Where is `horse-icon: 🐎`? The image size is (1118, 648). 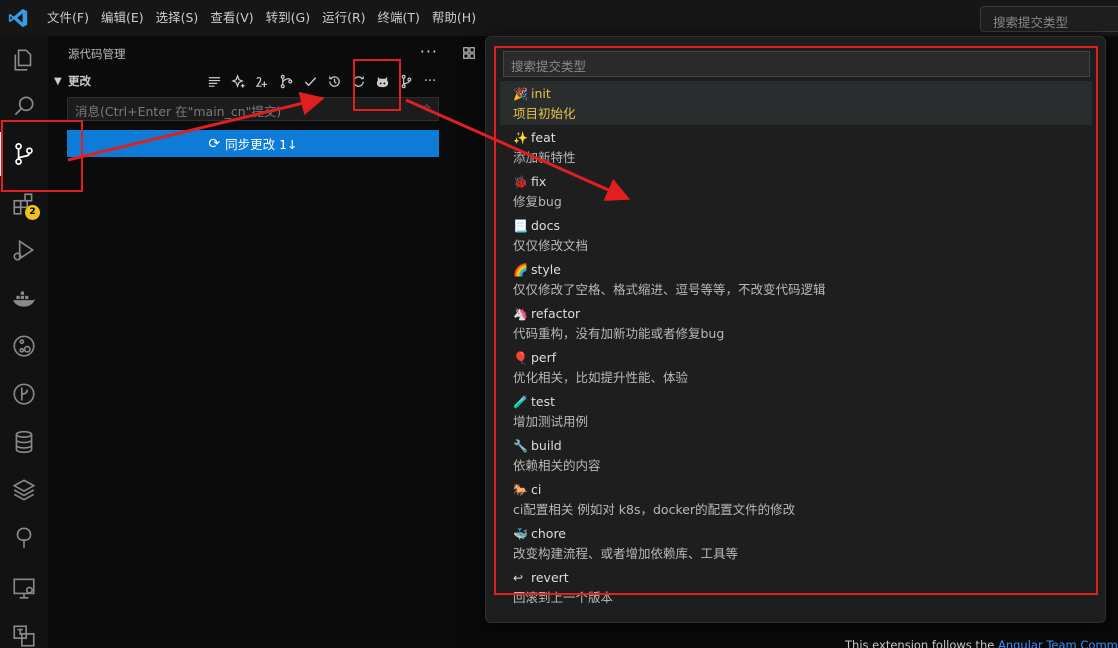
horse-icon: 🐎 is located at coordinates (520, 490).